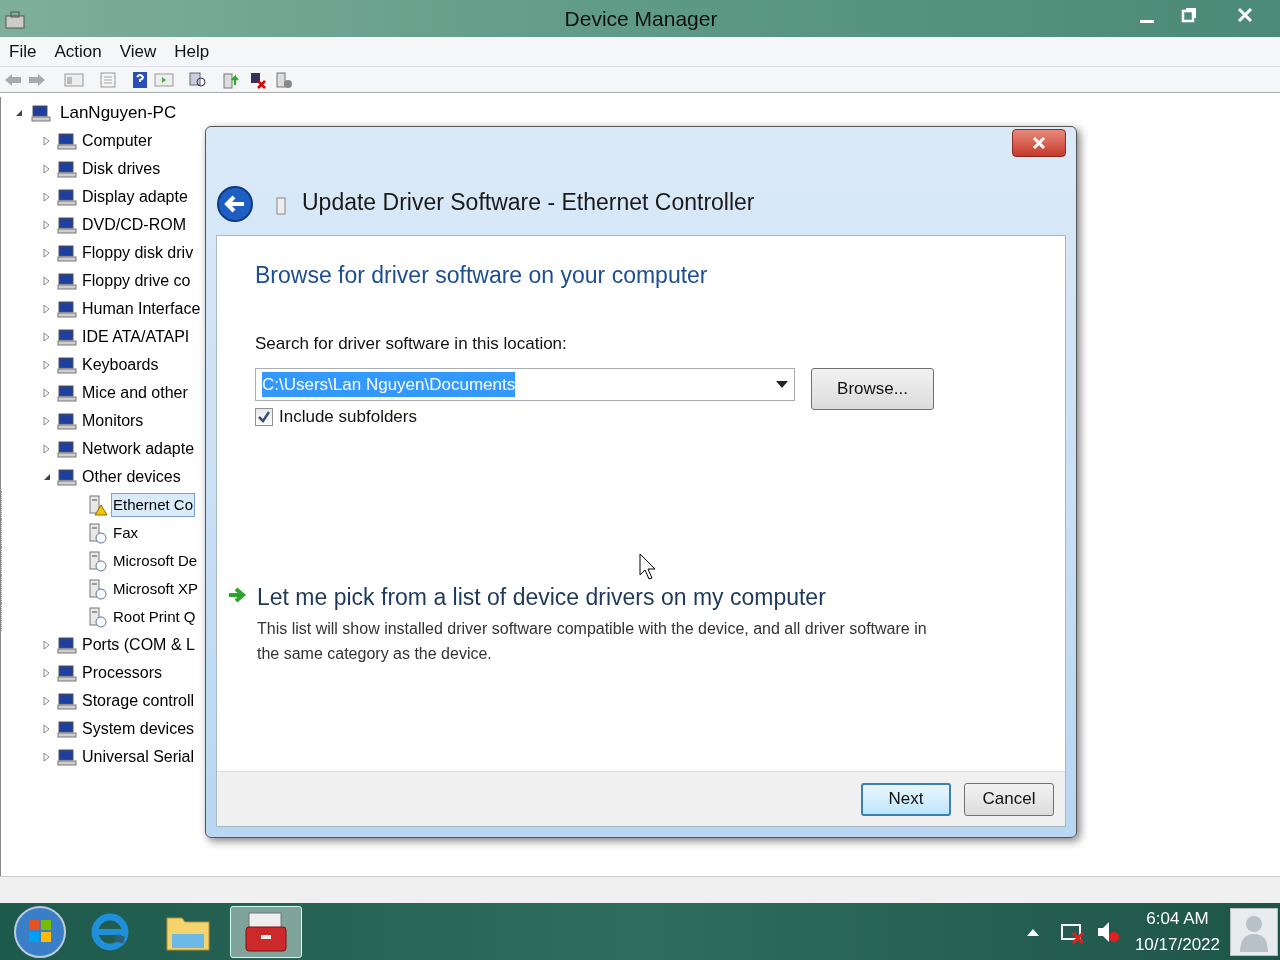 The height and width of the screenshot is (960, 1280). What do you see at coordinates (235, 204) in the screenshot?
I see `back-button` at bounding box center [235, 204].